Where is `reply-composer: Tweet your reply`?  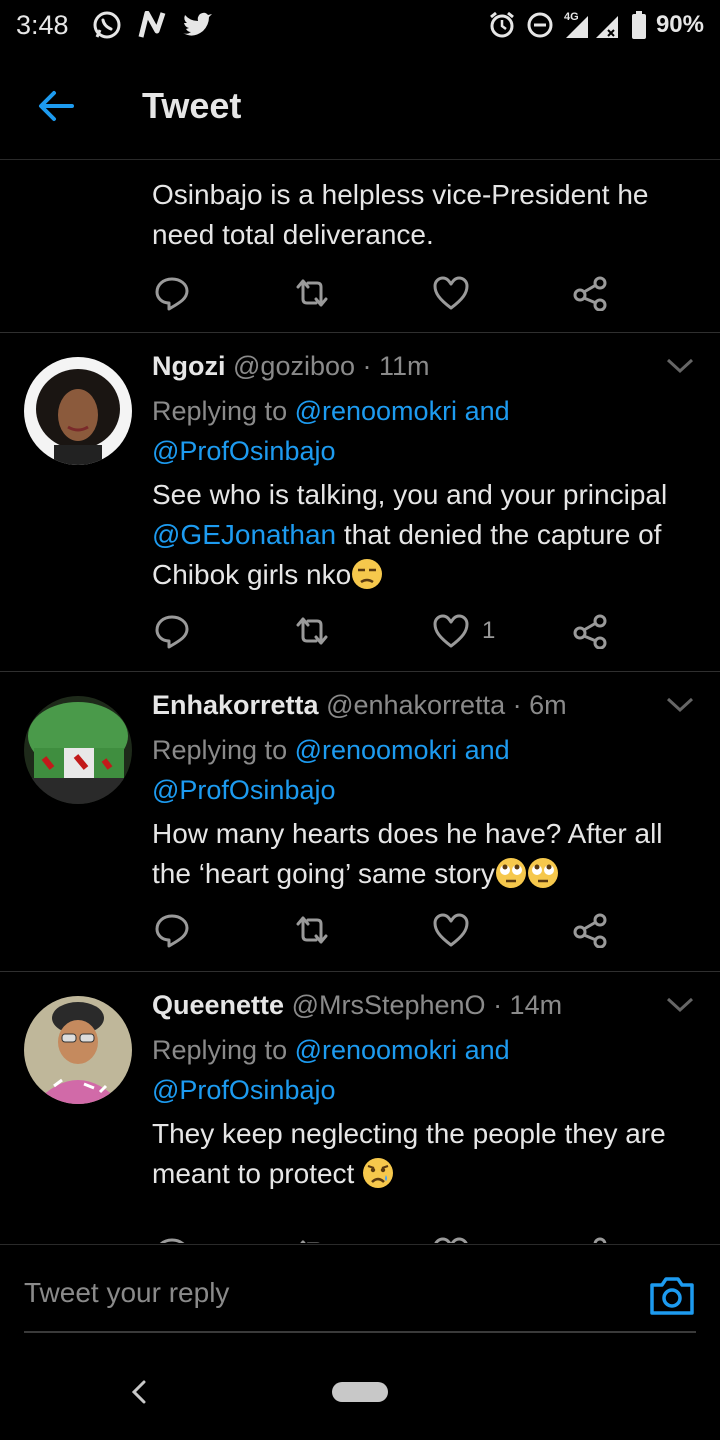
reply-composer: Tweet your reply is located at coordinates (360, 1294).